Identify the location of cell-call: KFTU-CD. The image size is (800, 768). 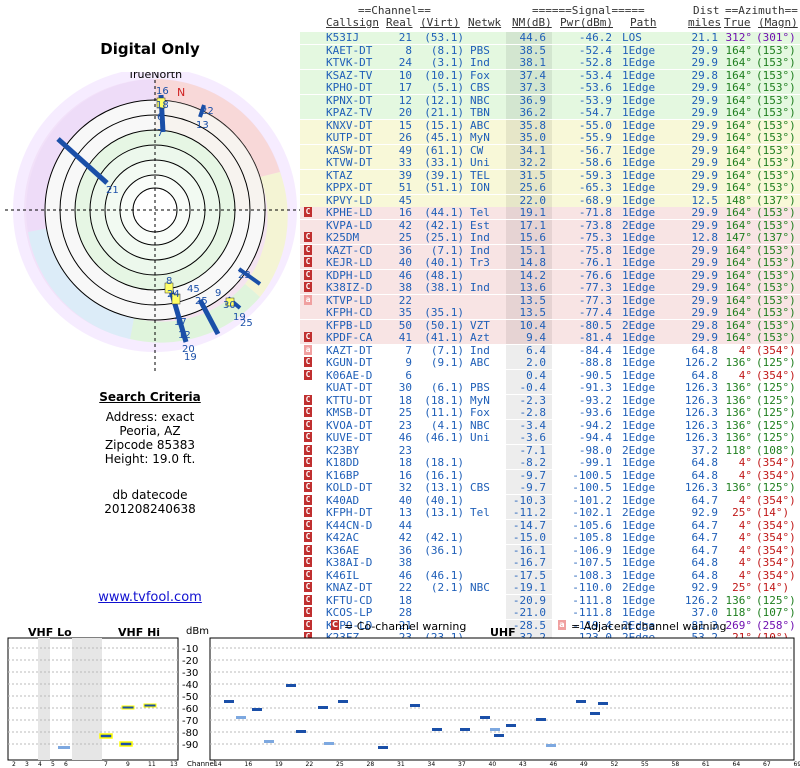
(349, 600).